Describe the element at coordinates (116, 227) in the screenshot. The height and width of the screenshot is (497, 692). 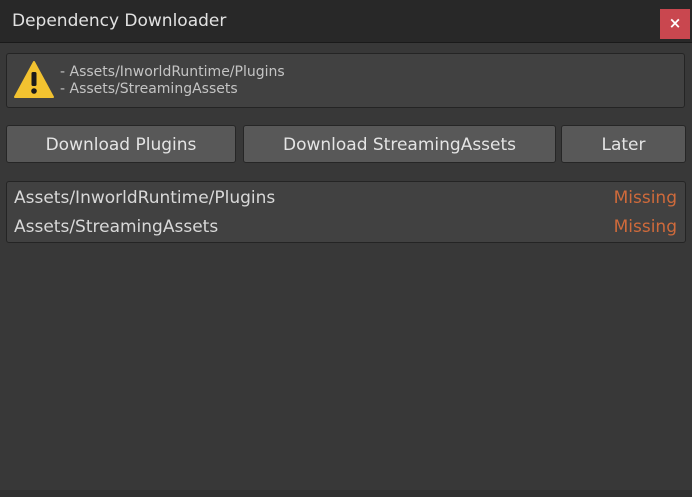
I see `dependency-path: Assets/StreamingAssets` at that location.